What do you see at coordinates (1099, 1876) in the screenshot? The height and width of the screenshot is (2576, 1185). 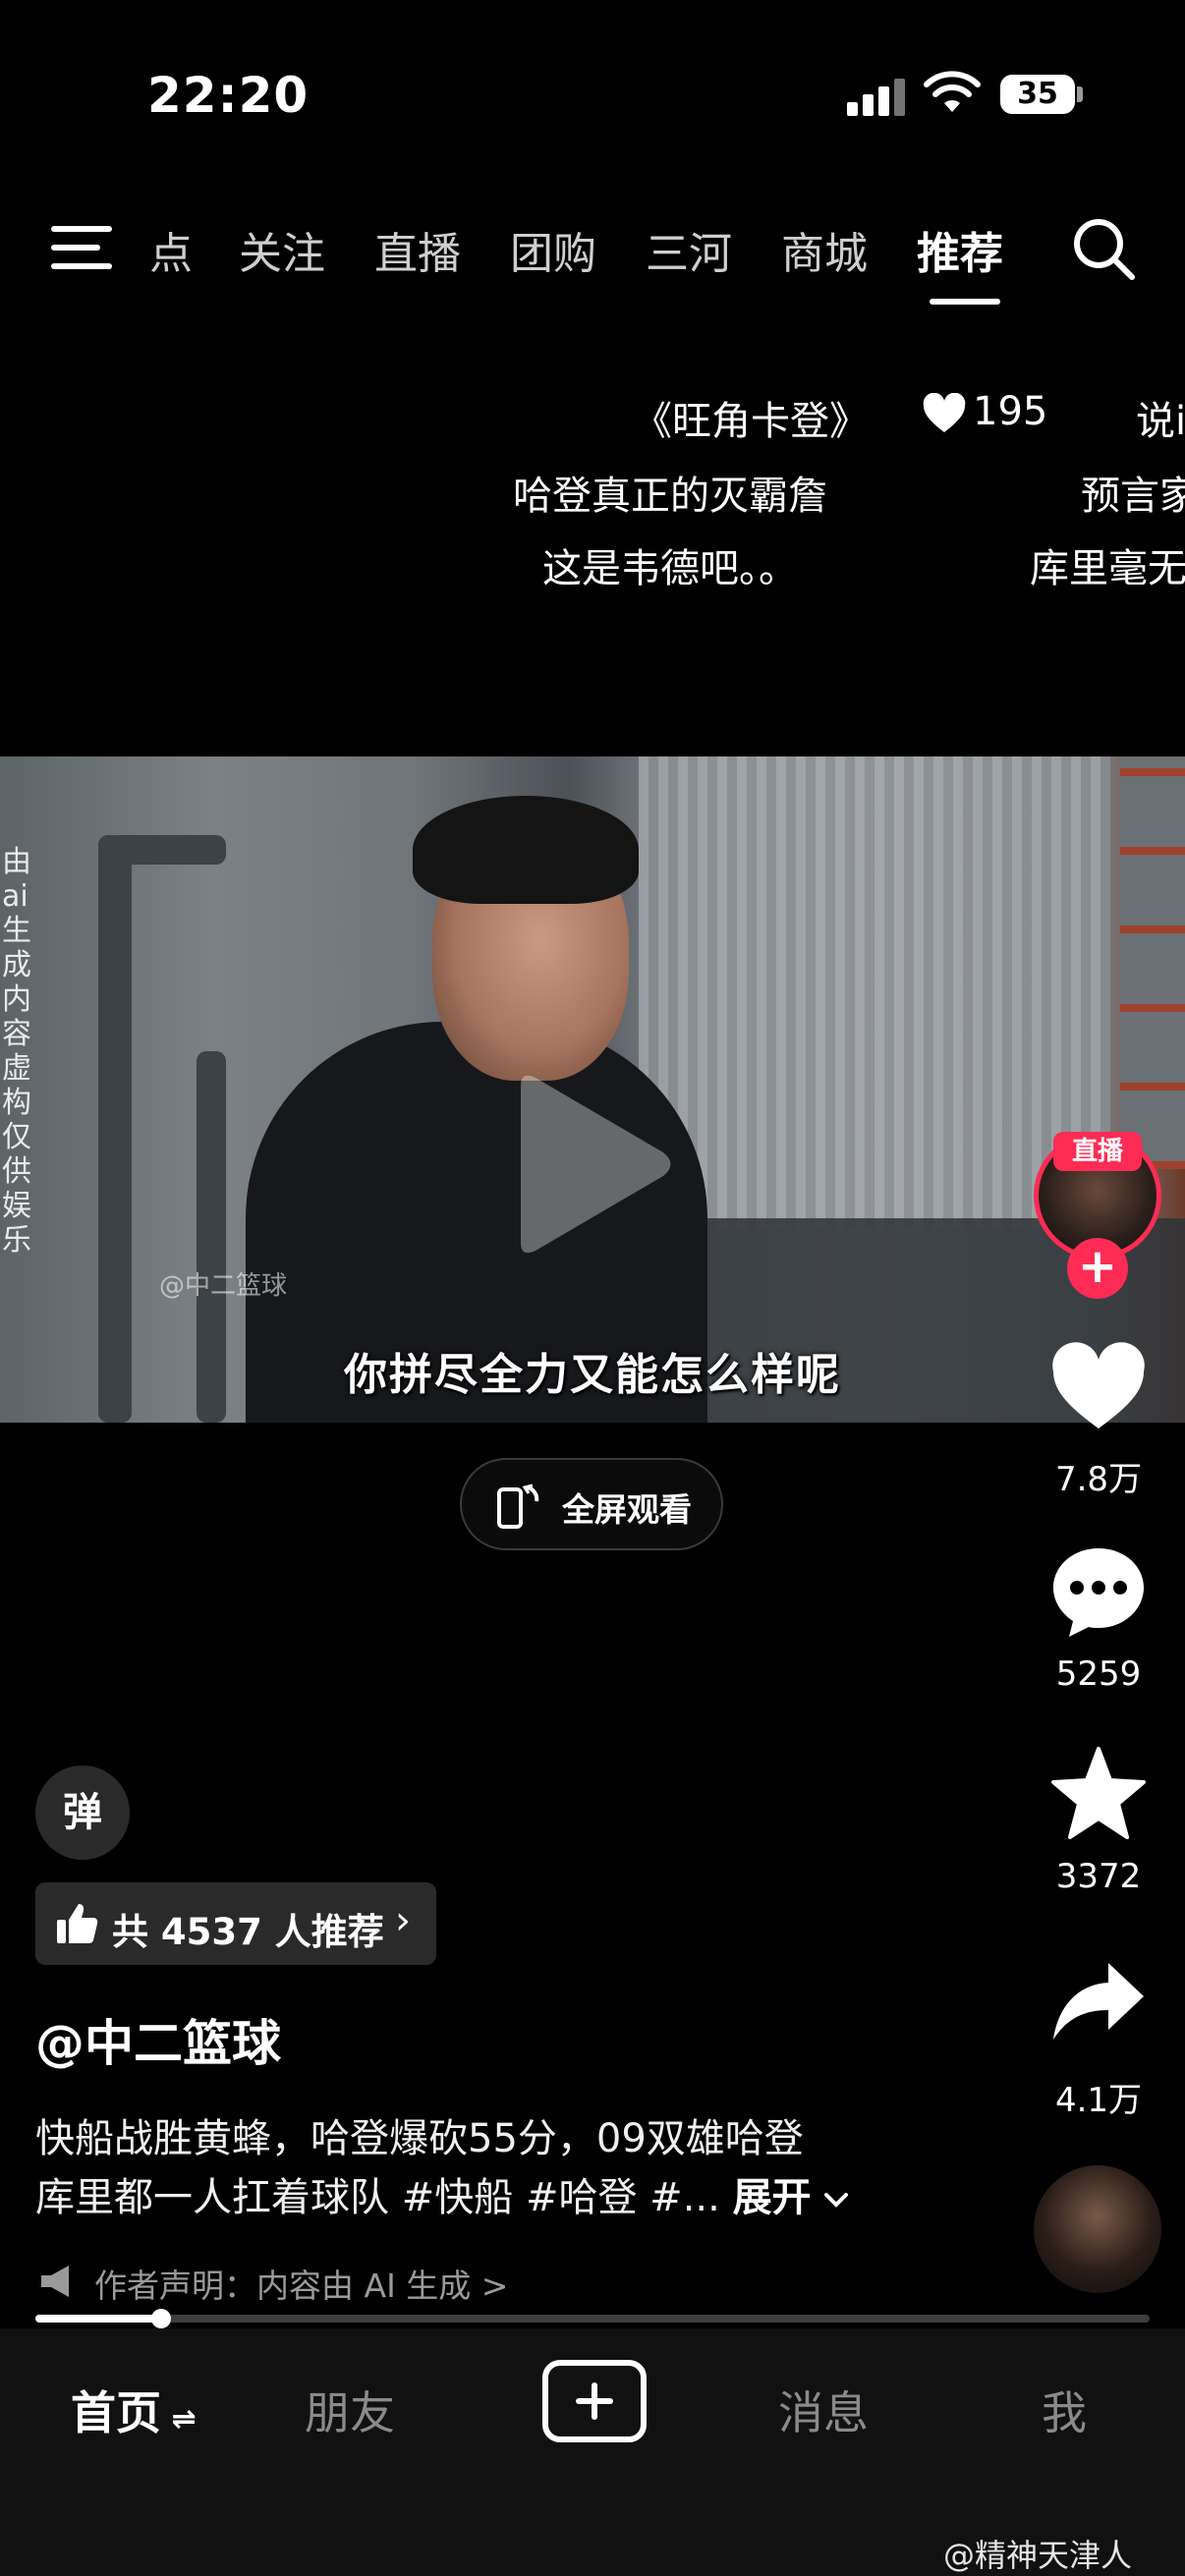 I see `favorite-count: 3372` at bounding box center [1099, 1876].